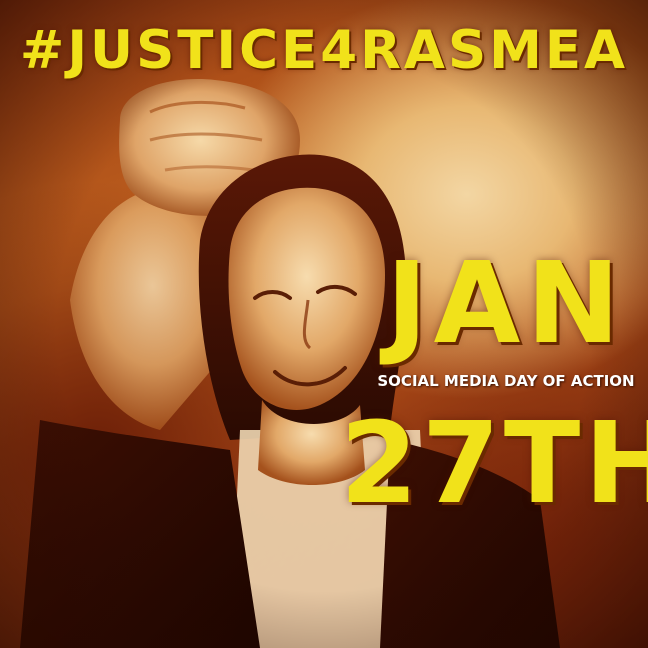 Image resolution: width=648 pixels, height=648 pixels. I want to click on event-subtitle: SOCIAL MEDIA DAY OF ACTION, so click(506, 381).